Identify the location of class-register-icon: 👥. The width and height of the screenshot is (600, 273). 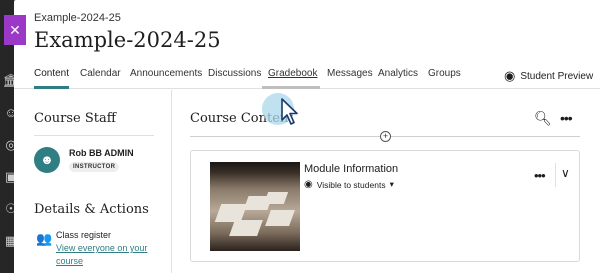
(44, 238).